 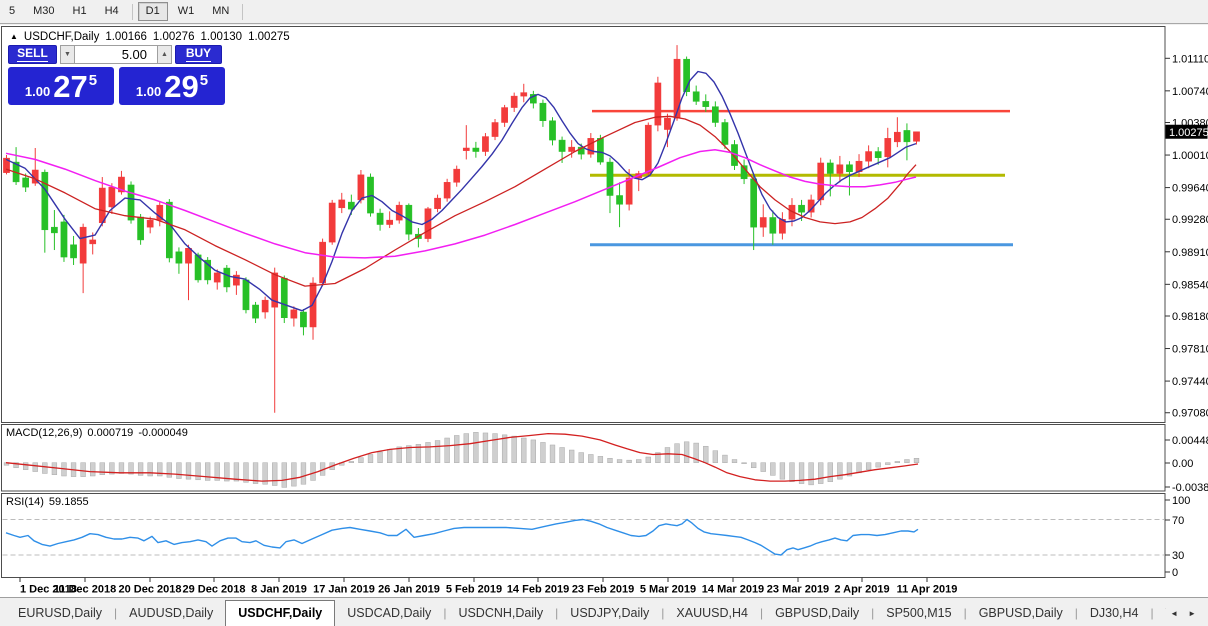 I want to click on chart-tab-audusd-daily: AUDUSD,Daily, so click(x=171, y=614).